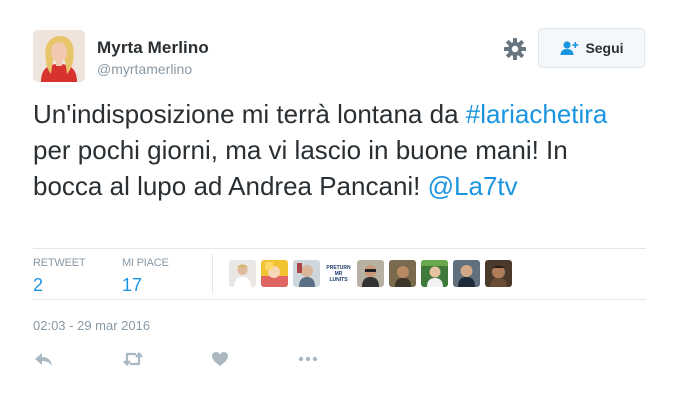 The height and width of the screenshot is (400, 680). I want to click on retweet-stat: RETWEET 2, so click(59, 276).